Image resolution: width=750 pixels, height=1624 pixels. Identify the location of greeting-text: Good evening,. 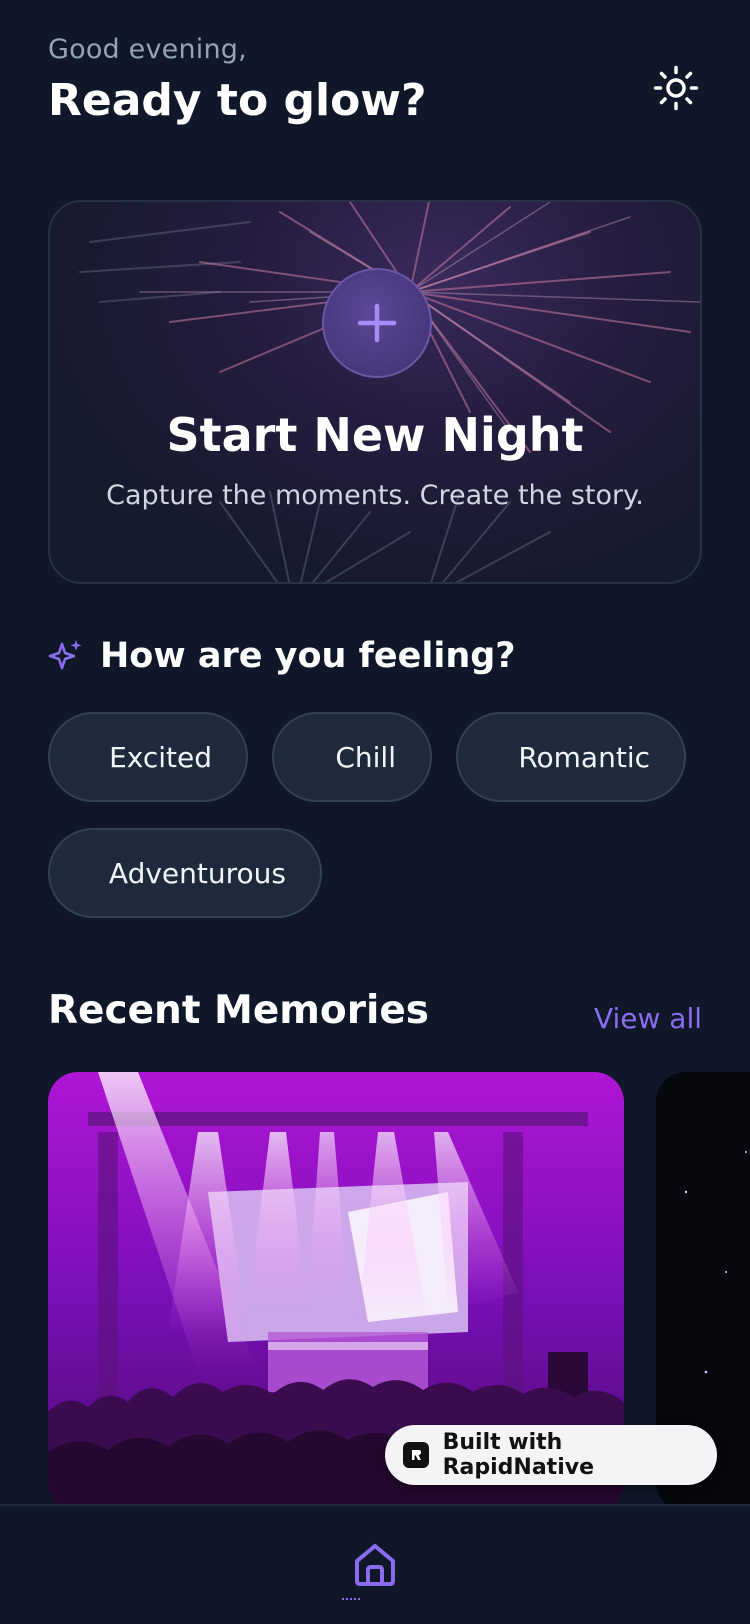
(147, 49).